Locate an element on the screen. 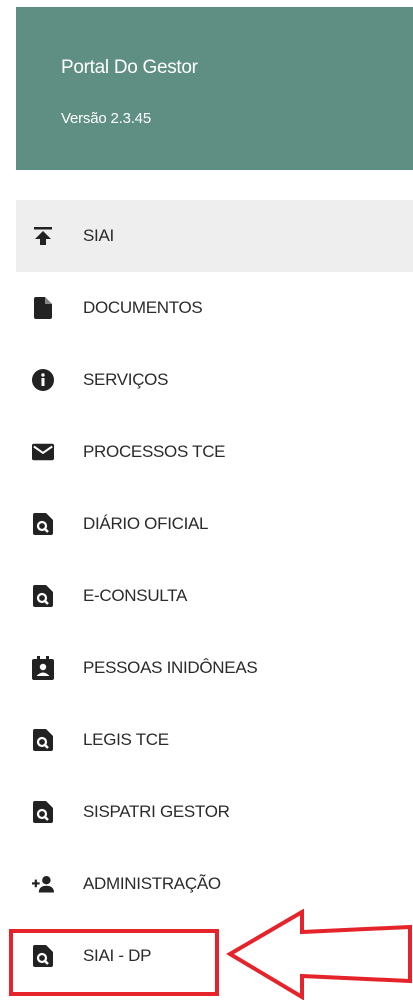 This screenshot has width=413, height=1000. menu-item-pessoas-inidoneas: PESSOAS INIDÔNEAS is located at coordinates (214, 668).